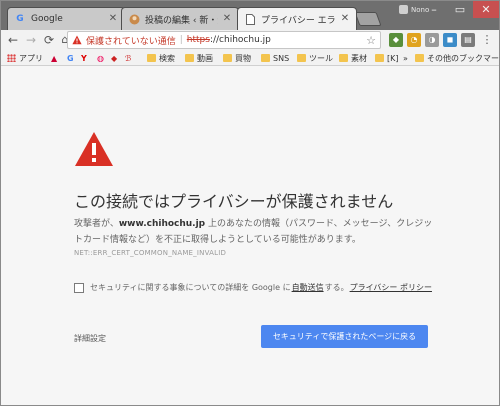 The image size is (500, 406). What do you see at coordinates (240, 40) in the screenshot?
I see `url-host: ://chihochu.jp` at bounding box center [240, 40].